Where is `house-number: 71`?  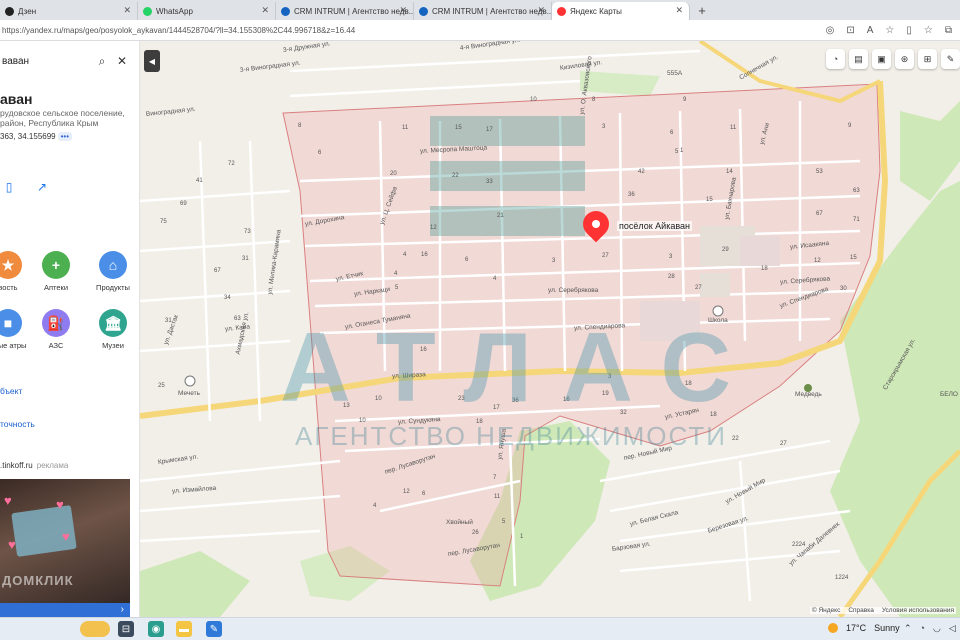 house-number: 71 is located at coordinates (856, 220).